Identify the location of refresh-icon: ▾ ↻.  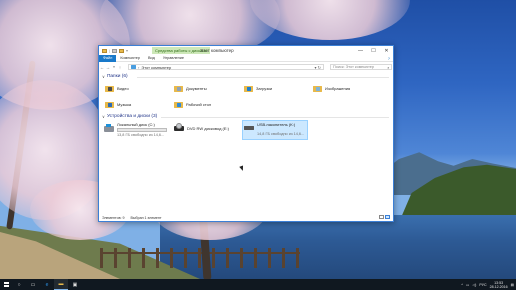
(318, 68).